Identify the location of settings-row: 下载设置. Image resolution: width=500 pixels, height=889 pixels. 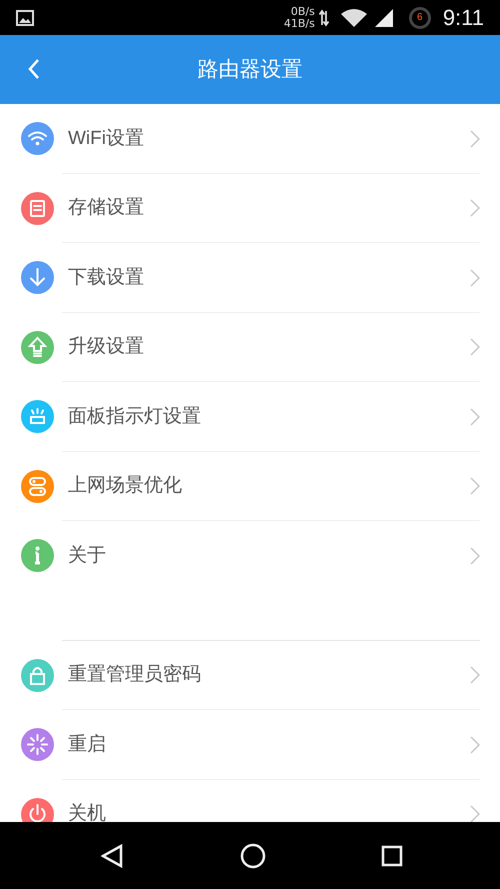
(250, 277).